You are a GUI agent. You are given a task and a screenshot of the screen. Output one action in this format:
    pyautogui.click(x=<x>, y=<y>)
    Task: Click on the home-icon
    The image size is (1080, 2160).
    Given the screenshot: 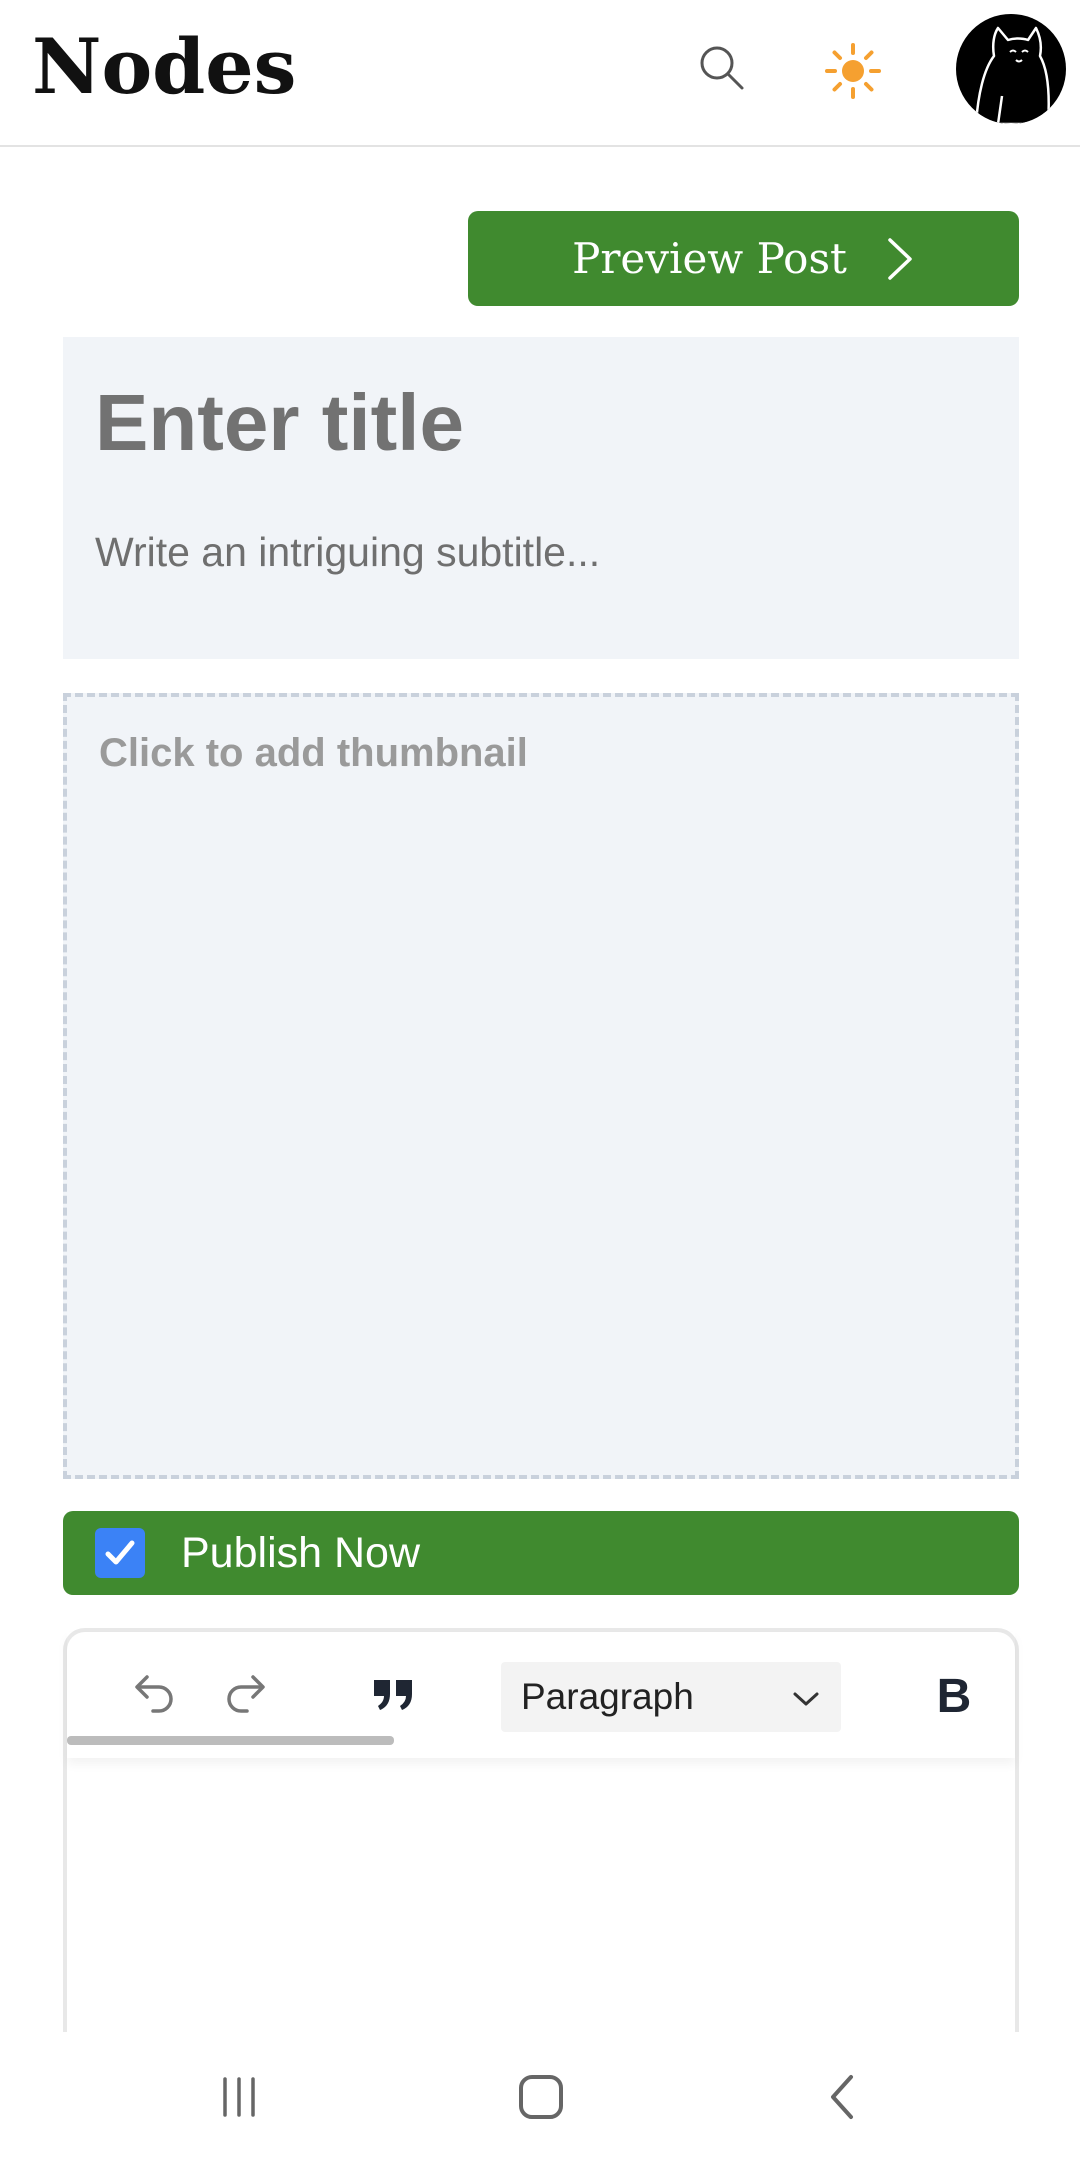 What is the action you would take?
    pyautogui.click(x=541, y=2097)
    